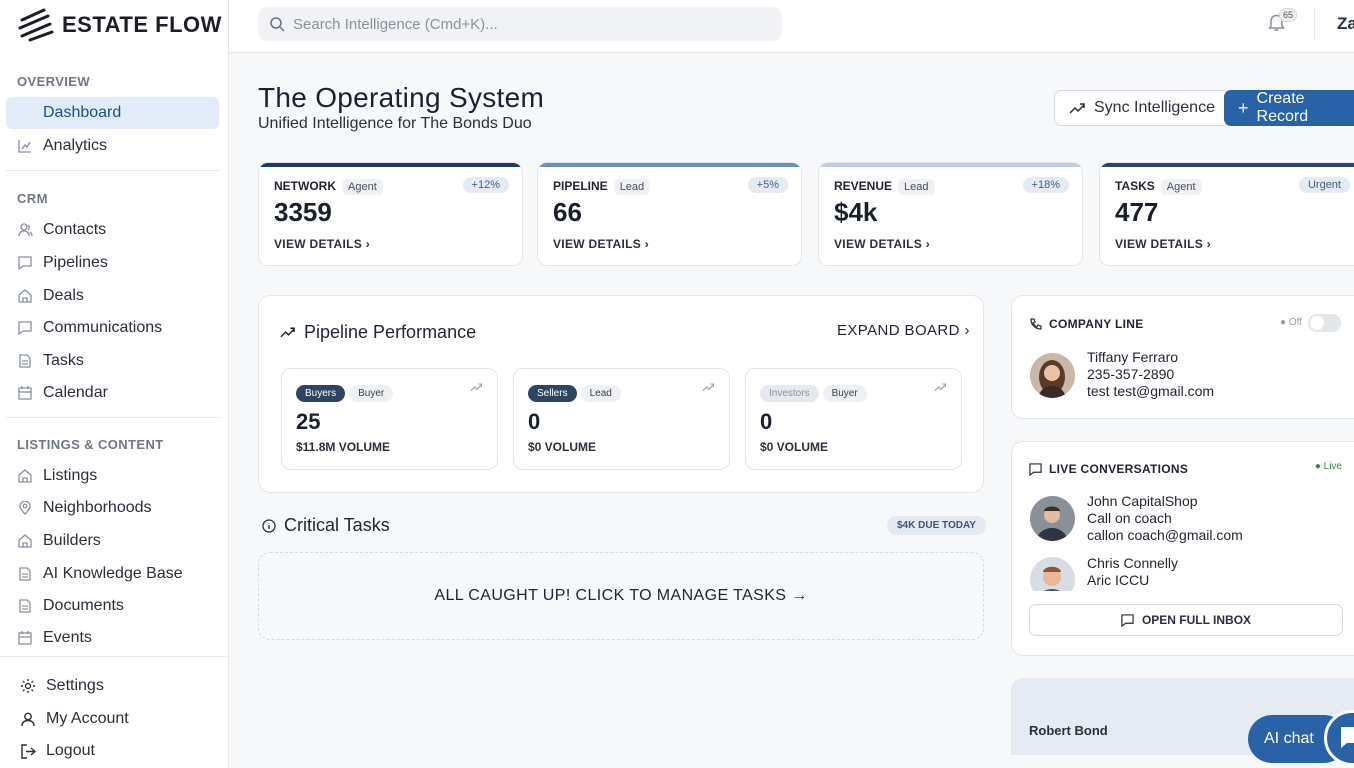 This screenshot has height=768, width=1354. I want to click on stat-card-tasks: TASKS Agent Urgent 477 VIEW DETAILS ›, so click(1226, 214).